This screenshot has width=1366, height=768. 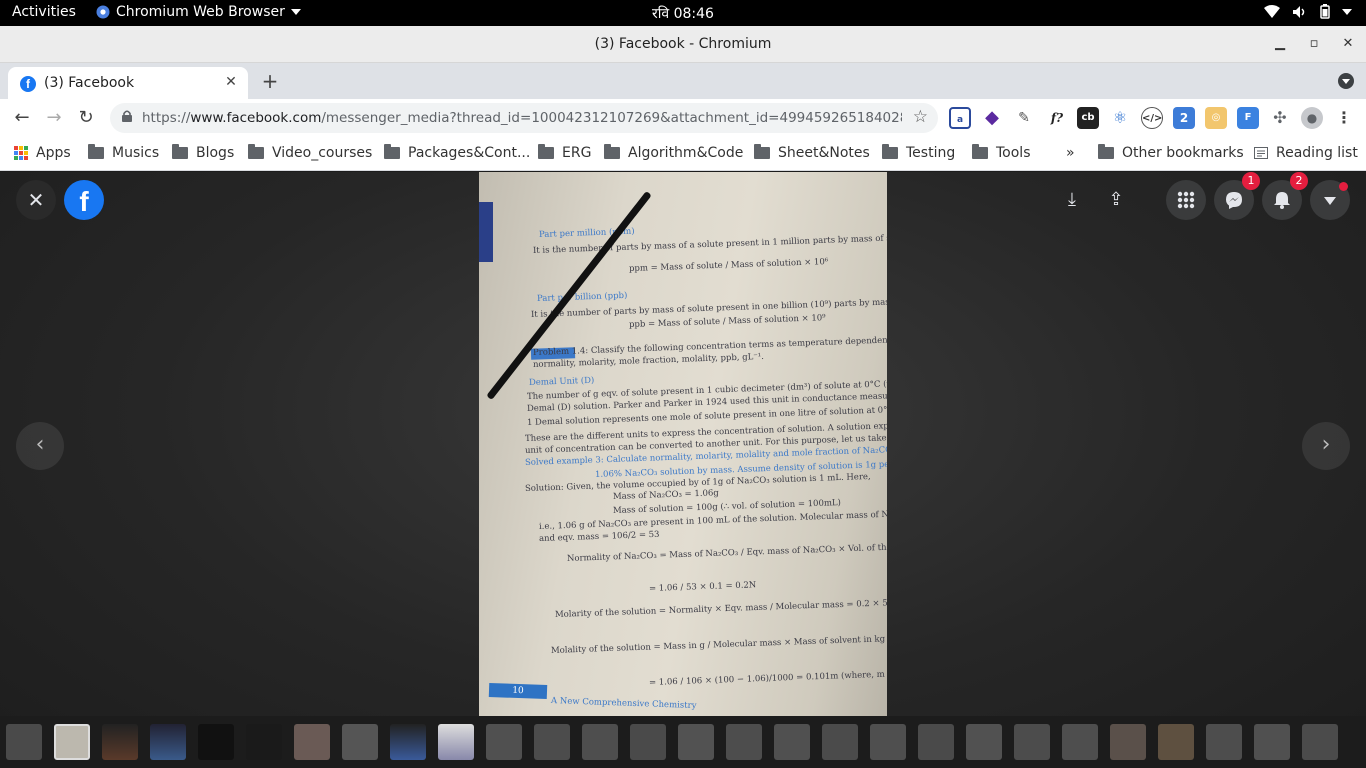 What do you see at coordinates (1280, 118) in the screenshot?
I see `extensions-puzzle-icon: ✣` at bounding box center [1280, 118].